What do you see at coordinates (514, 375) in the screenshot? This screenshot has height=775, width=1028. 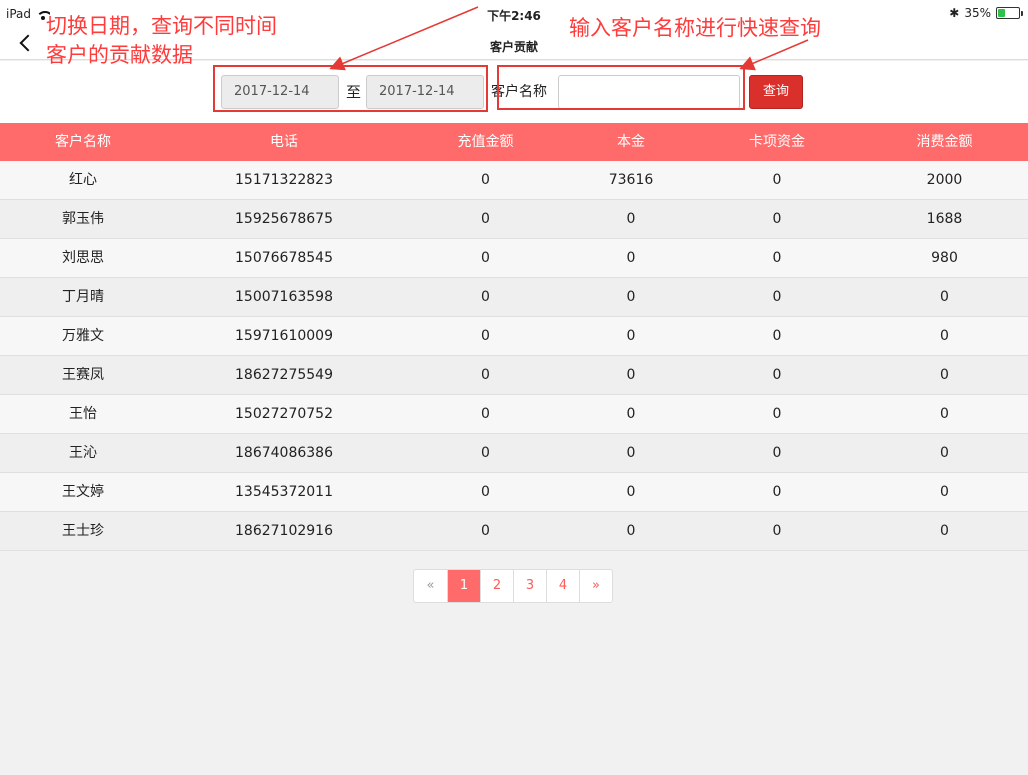 I see `table-row: 王赛凤 18627275549 0 0 0 0` at bounding box center [514, 375].